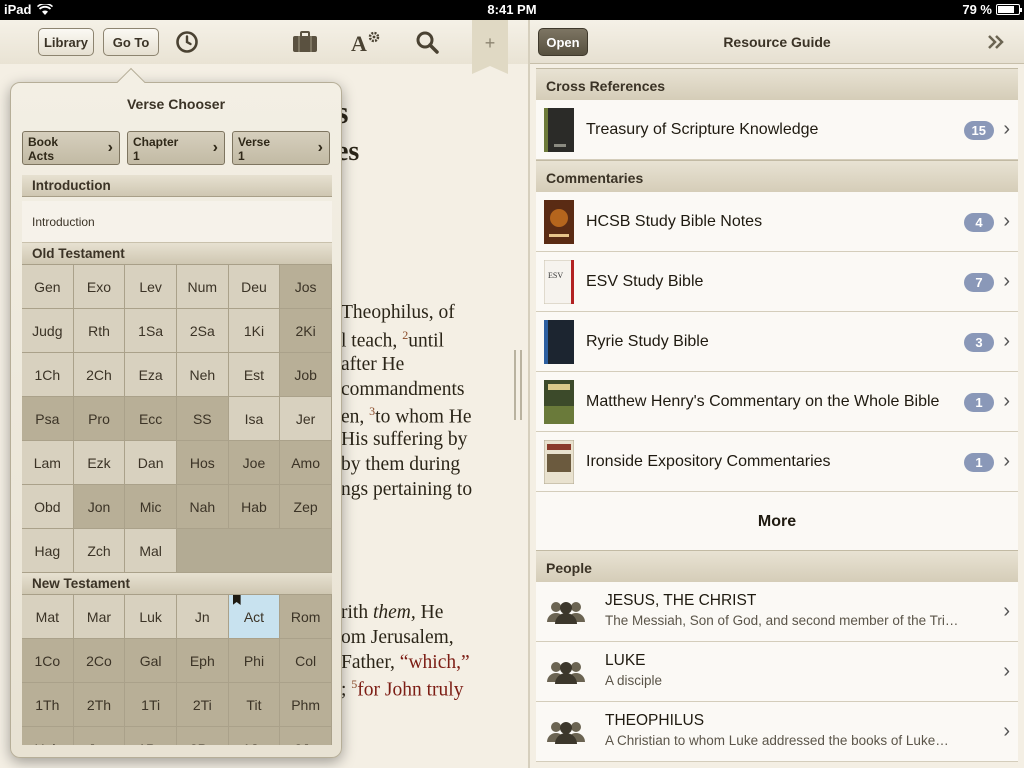 The width and height of the screenshot is (1024, 768). Describe the element at coordinates (306, 617) in the screenshot. I see `book-cell: Rom` at that location.